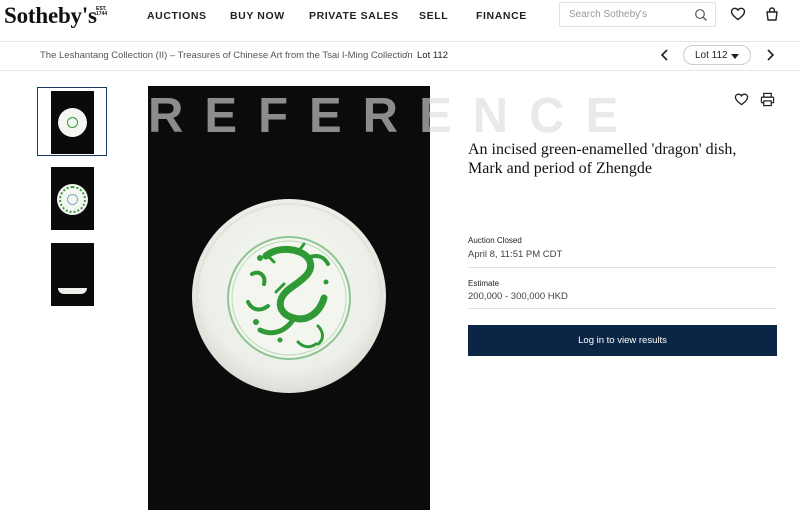 The image size is (800, 521). I want to click on thumbnail-back-view, so click(72, 198).